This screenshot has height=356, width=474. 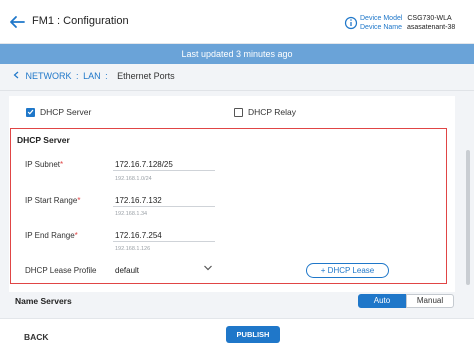 I want to click on dhcp-relay-checkbox: DHCP Relay, so click(x=265, y=112).